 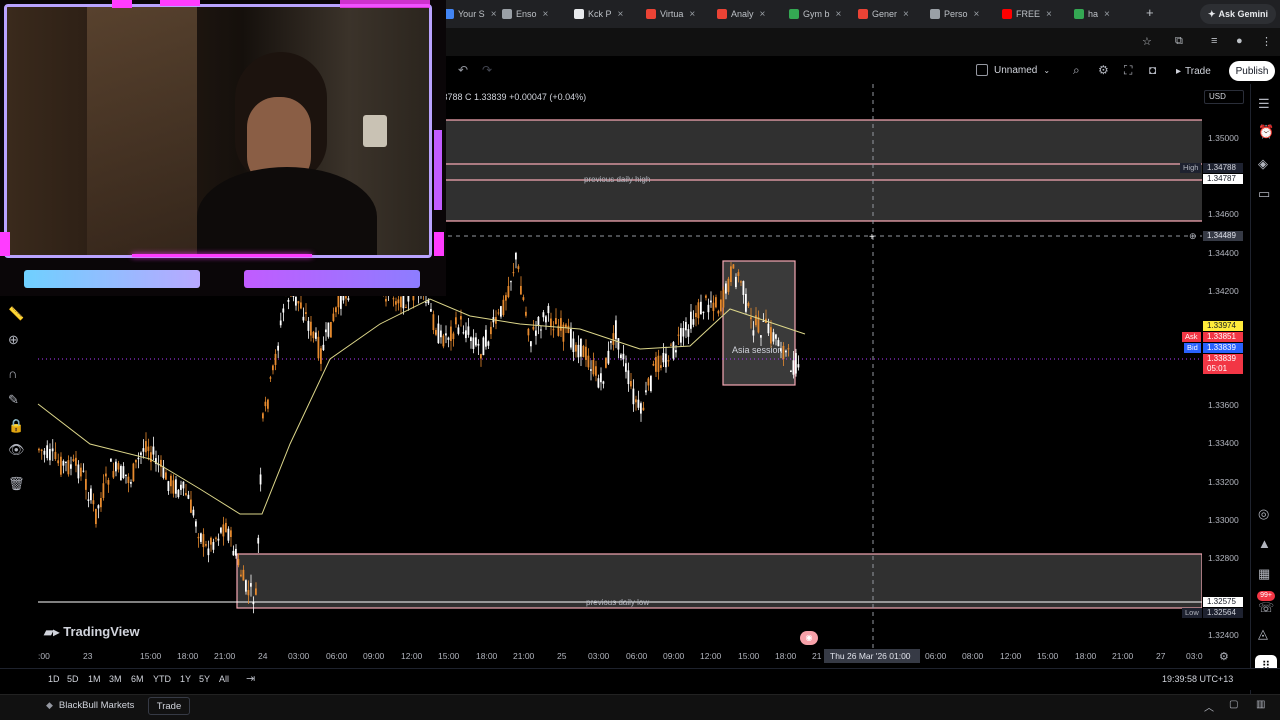 I want to click on price-label: 1.32400, so click(x=1223, y=635).